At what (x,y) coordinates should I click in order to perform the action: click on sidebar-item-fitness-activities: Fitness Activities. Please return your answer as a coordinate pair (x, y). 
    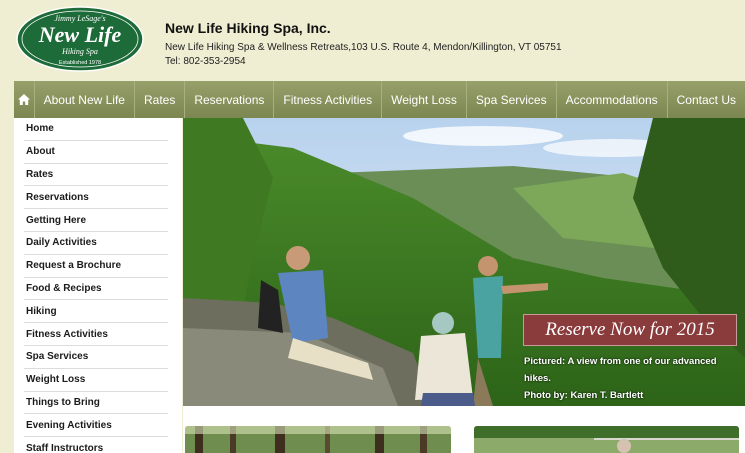
    Looking at the image, I should click on (96, 334).